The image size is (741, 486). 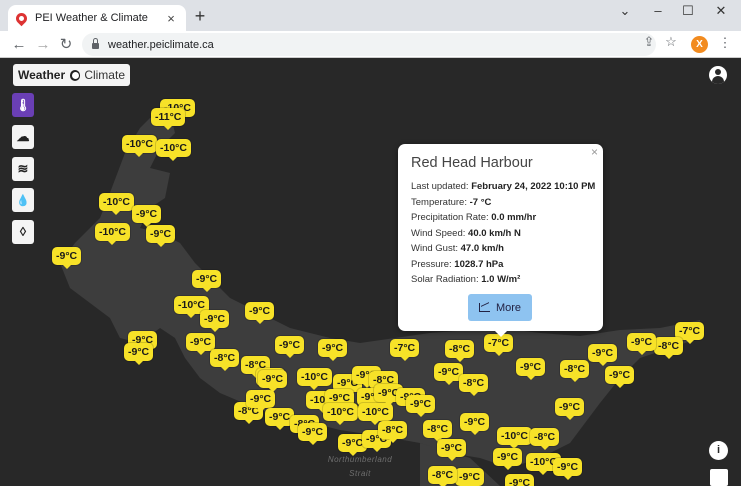 I want to click on bookmark-star-icon: ☆, so click(x=671, y=42).